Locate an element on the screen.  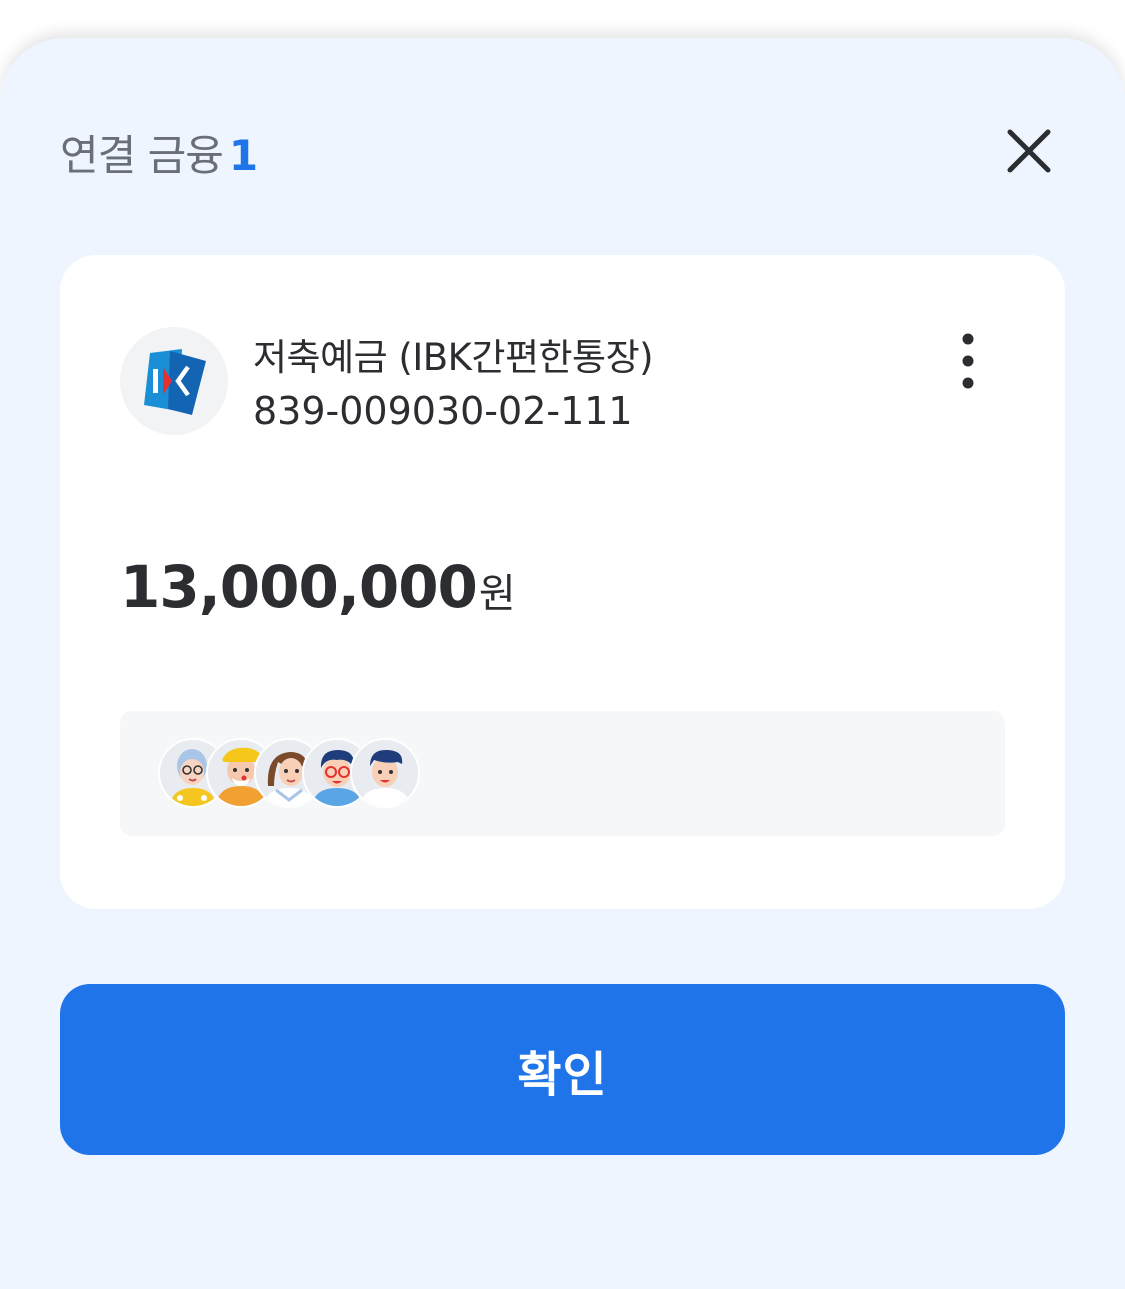
close-icon is located at coordinates (1029, 151).